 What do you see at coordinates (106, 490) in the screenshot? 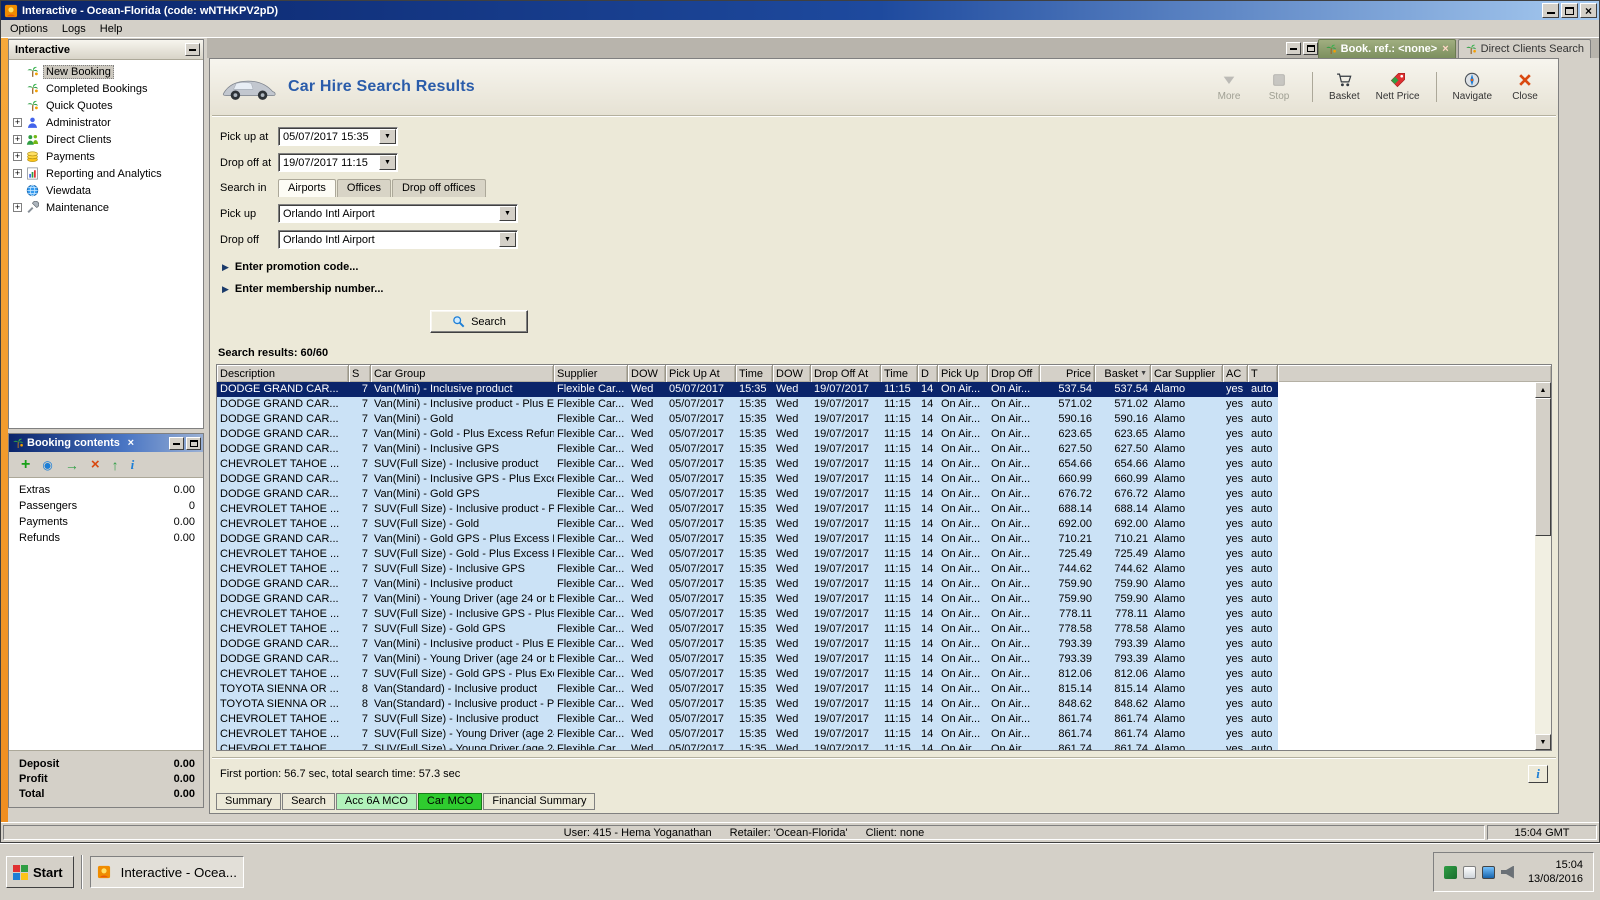
I see `row-extras: Extras 0.00` at bounding box center [106, 490].